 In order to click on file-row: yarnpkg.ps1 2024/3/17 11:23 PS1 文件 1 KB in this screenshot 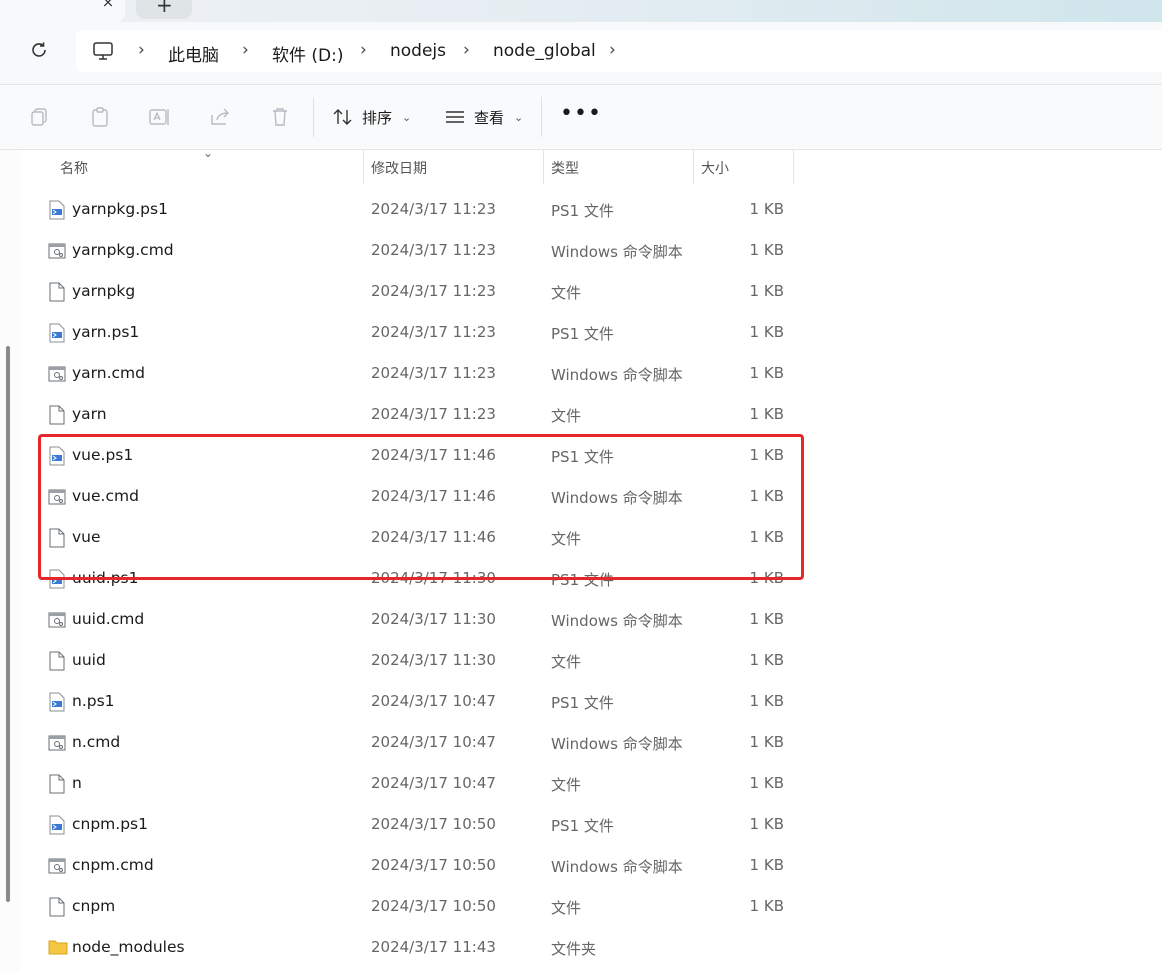, I will do `click(420, 209)`.